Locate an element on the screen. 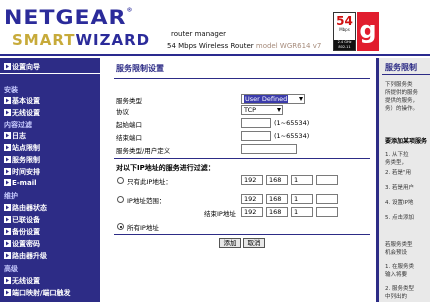 The width and height of the screenshot is (430, 302). add-button: 添加 is located at coordinates (230, 243).